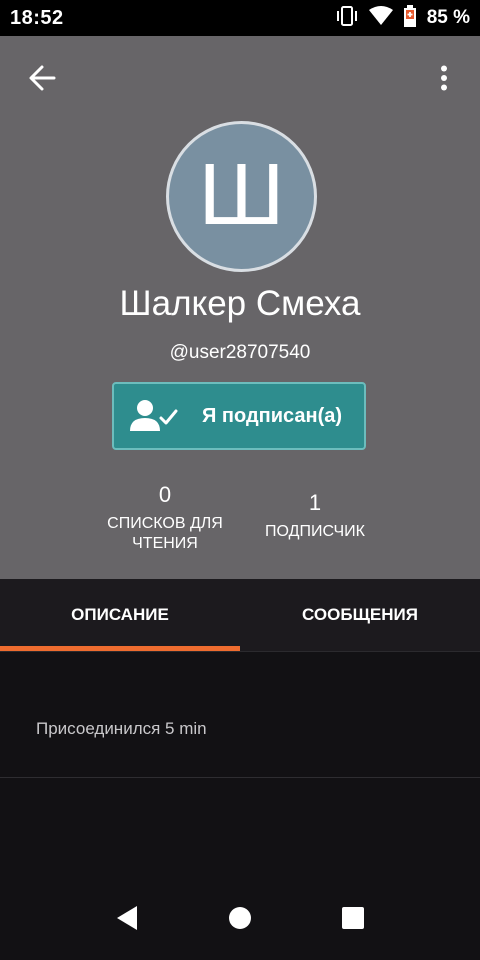  Describe the element at coordinates (315, 531) in the screenshot. I see `followers-label: ПОДПИСЧИК` at that location.